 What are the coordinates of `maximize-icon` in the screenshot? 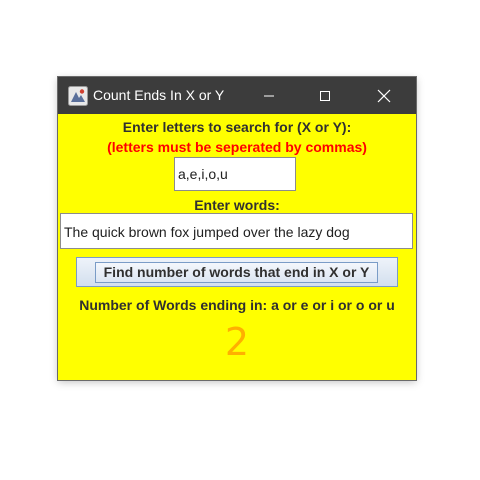 It's located at (325, 95).